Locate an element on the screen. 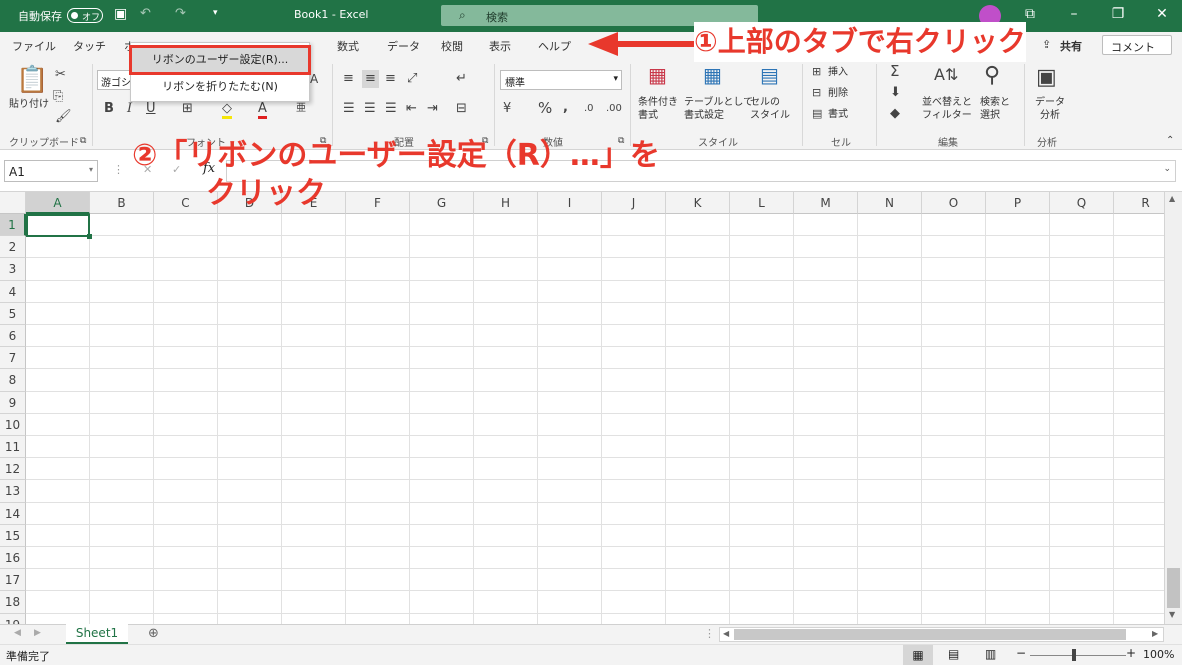  expand-formula-icon: ⌄ is located at coordinates (1167, 169).